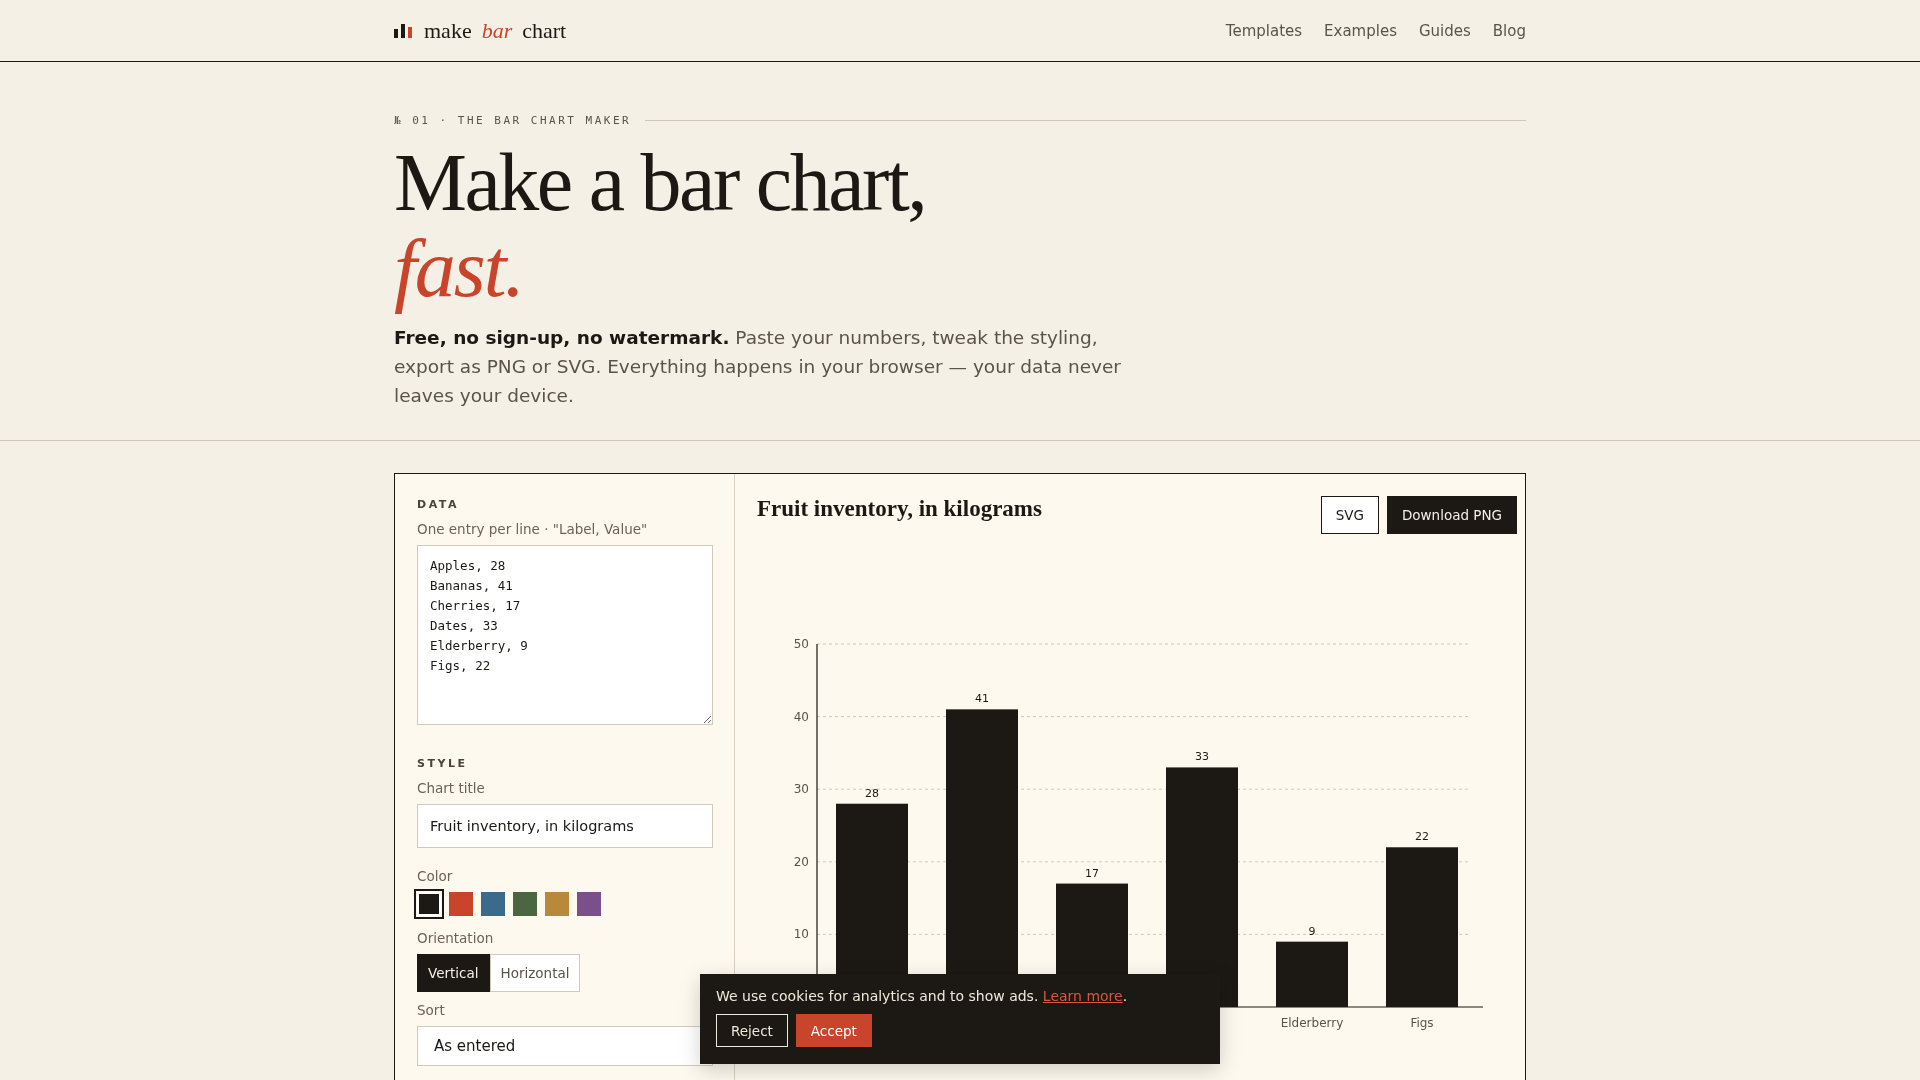  Describe the element at coordinates (533, 529) in the screenshot. I see `field-hint: One entry per line · "Label, Value"` at that location.